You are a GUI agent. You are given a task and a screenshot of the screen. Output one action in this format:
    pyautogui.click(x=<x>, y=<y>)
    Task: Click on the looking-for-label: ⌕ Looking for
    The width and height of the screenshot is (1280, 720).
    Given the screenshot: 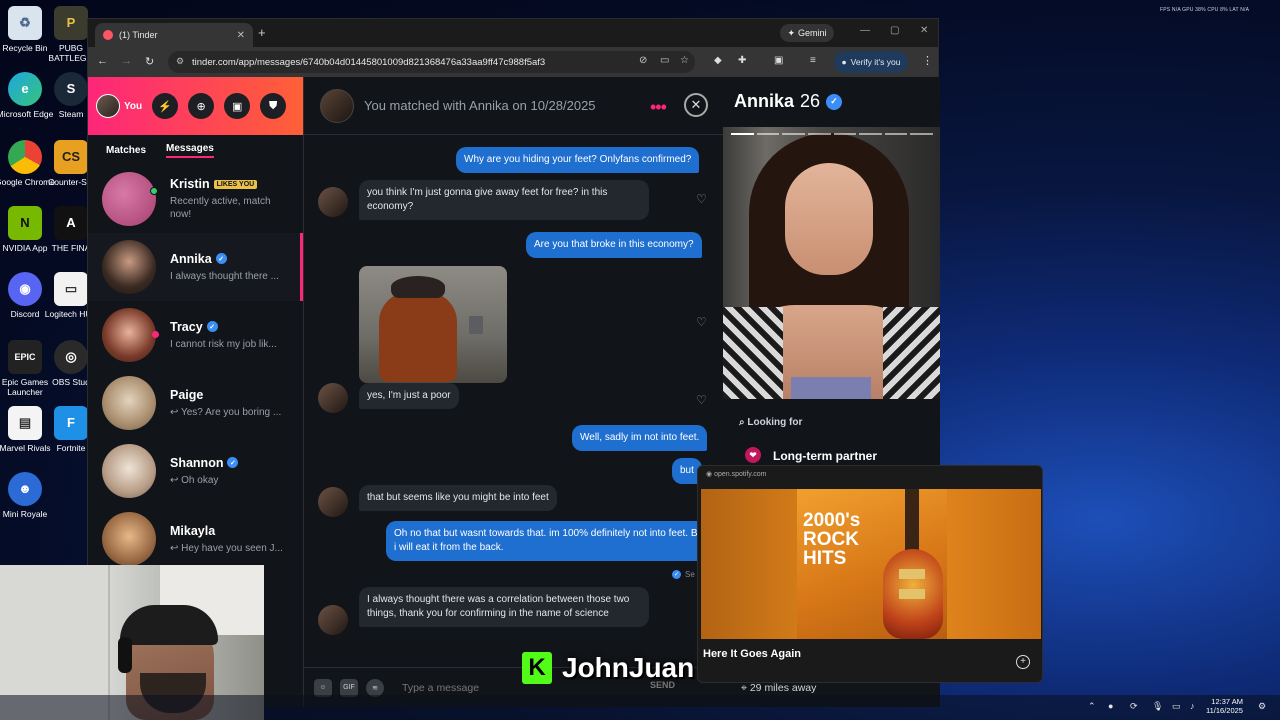 What is the action you would take?
    pyautogui.click(x=771, y=422)
    